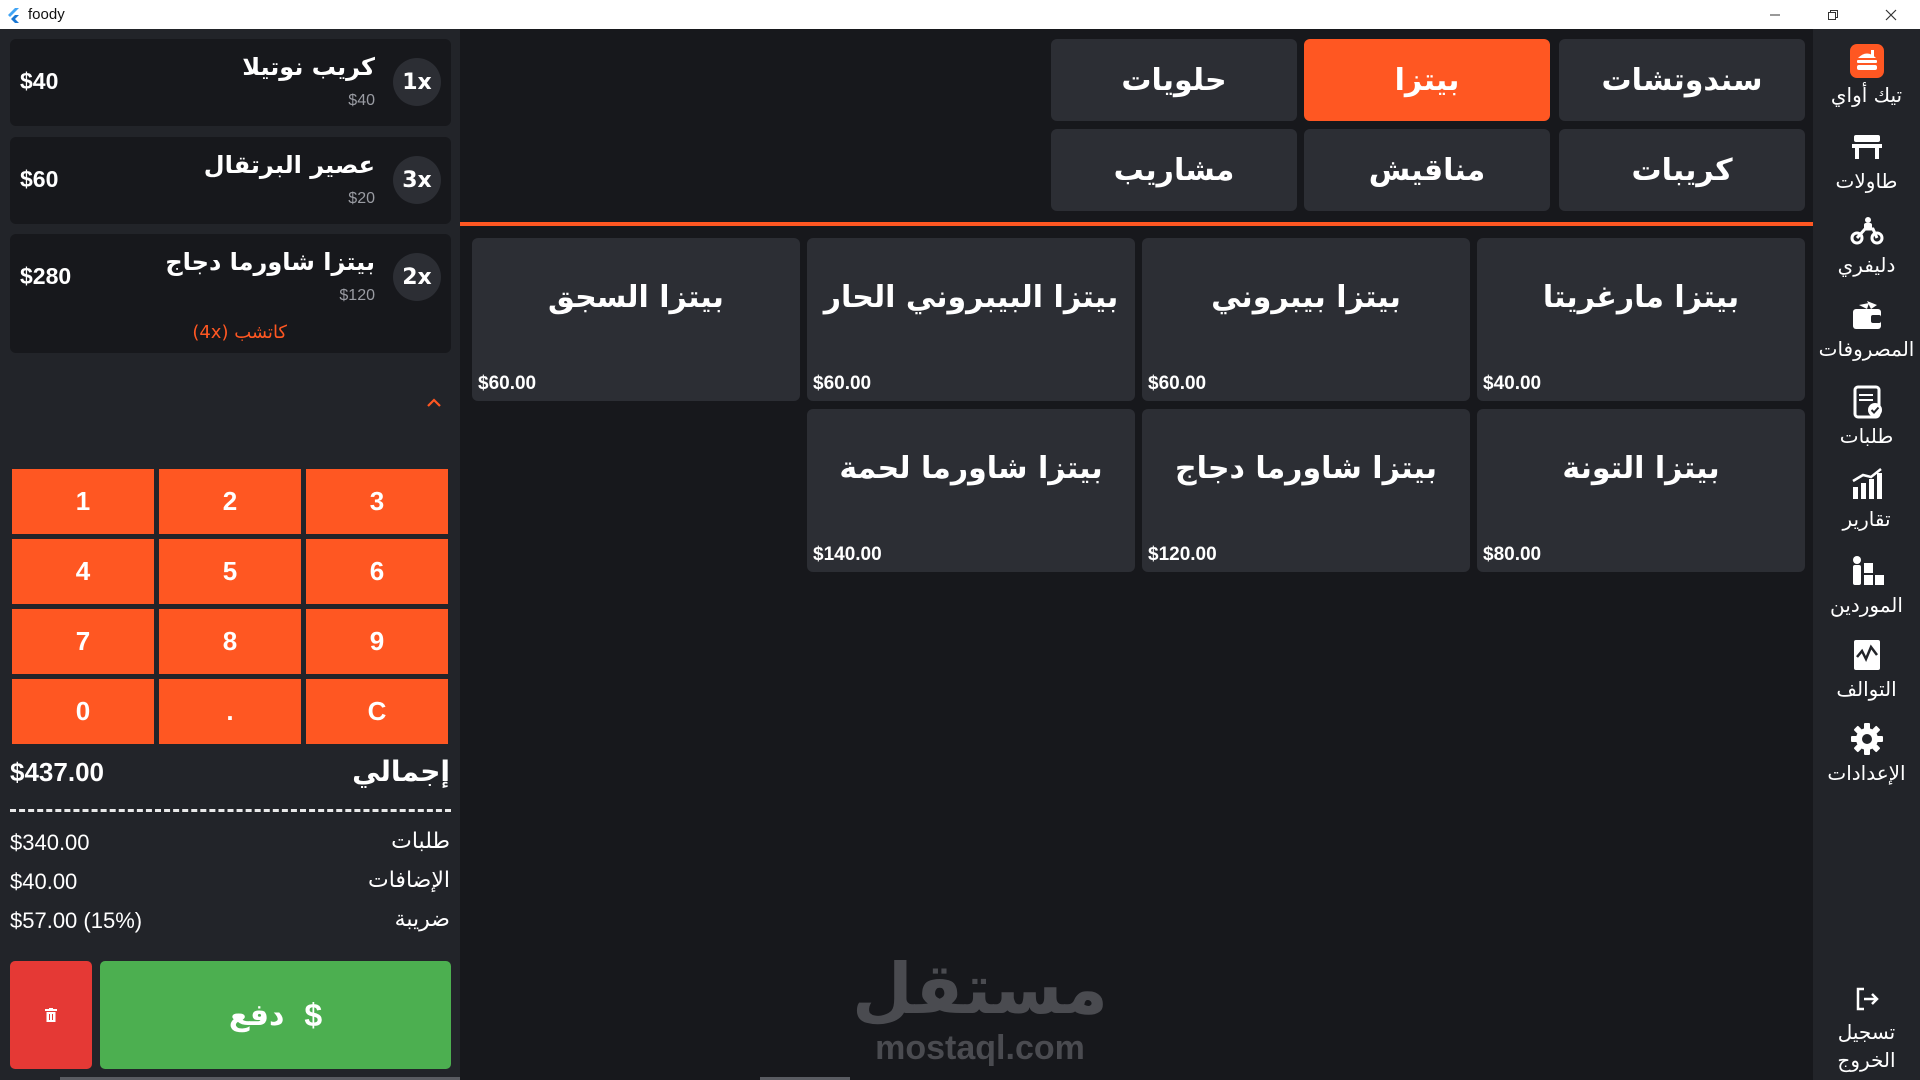 The height and width of the screenshot is (1080, 1920). I want to click on addons-label: الإضافات, so click(409, 880).